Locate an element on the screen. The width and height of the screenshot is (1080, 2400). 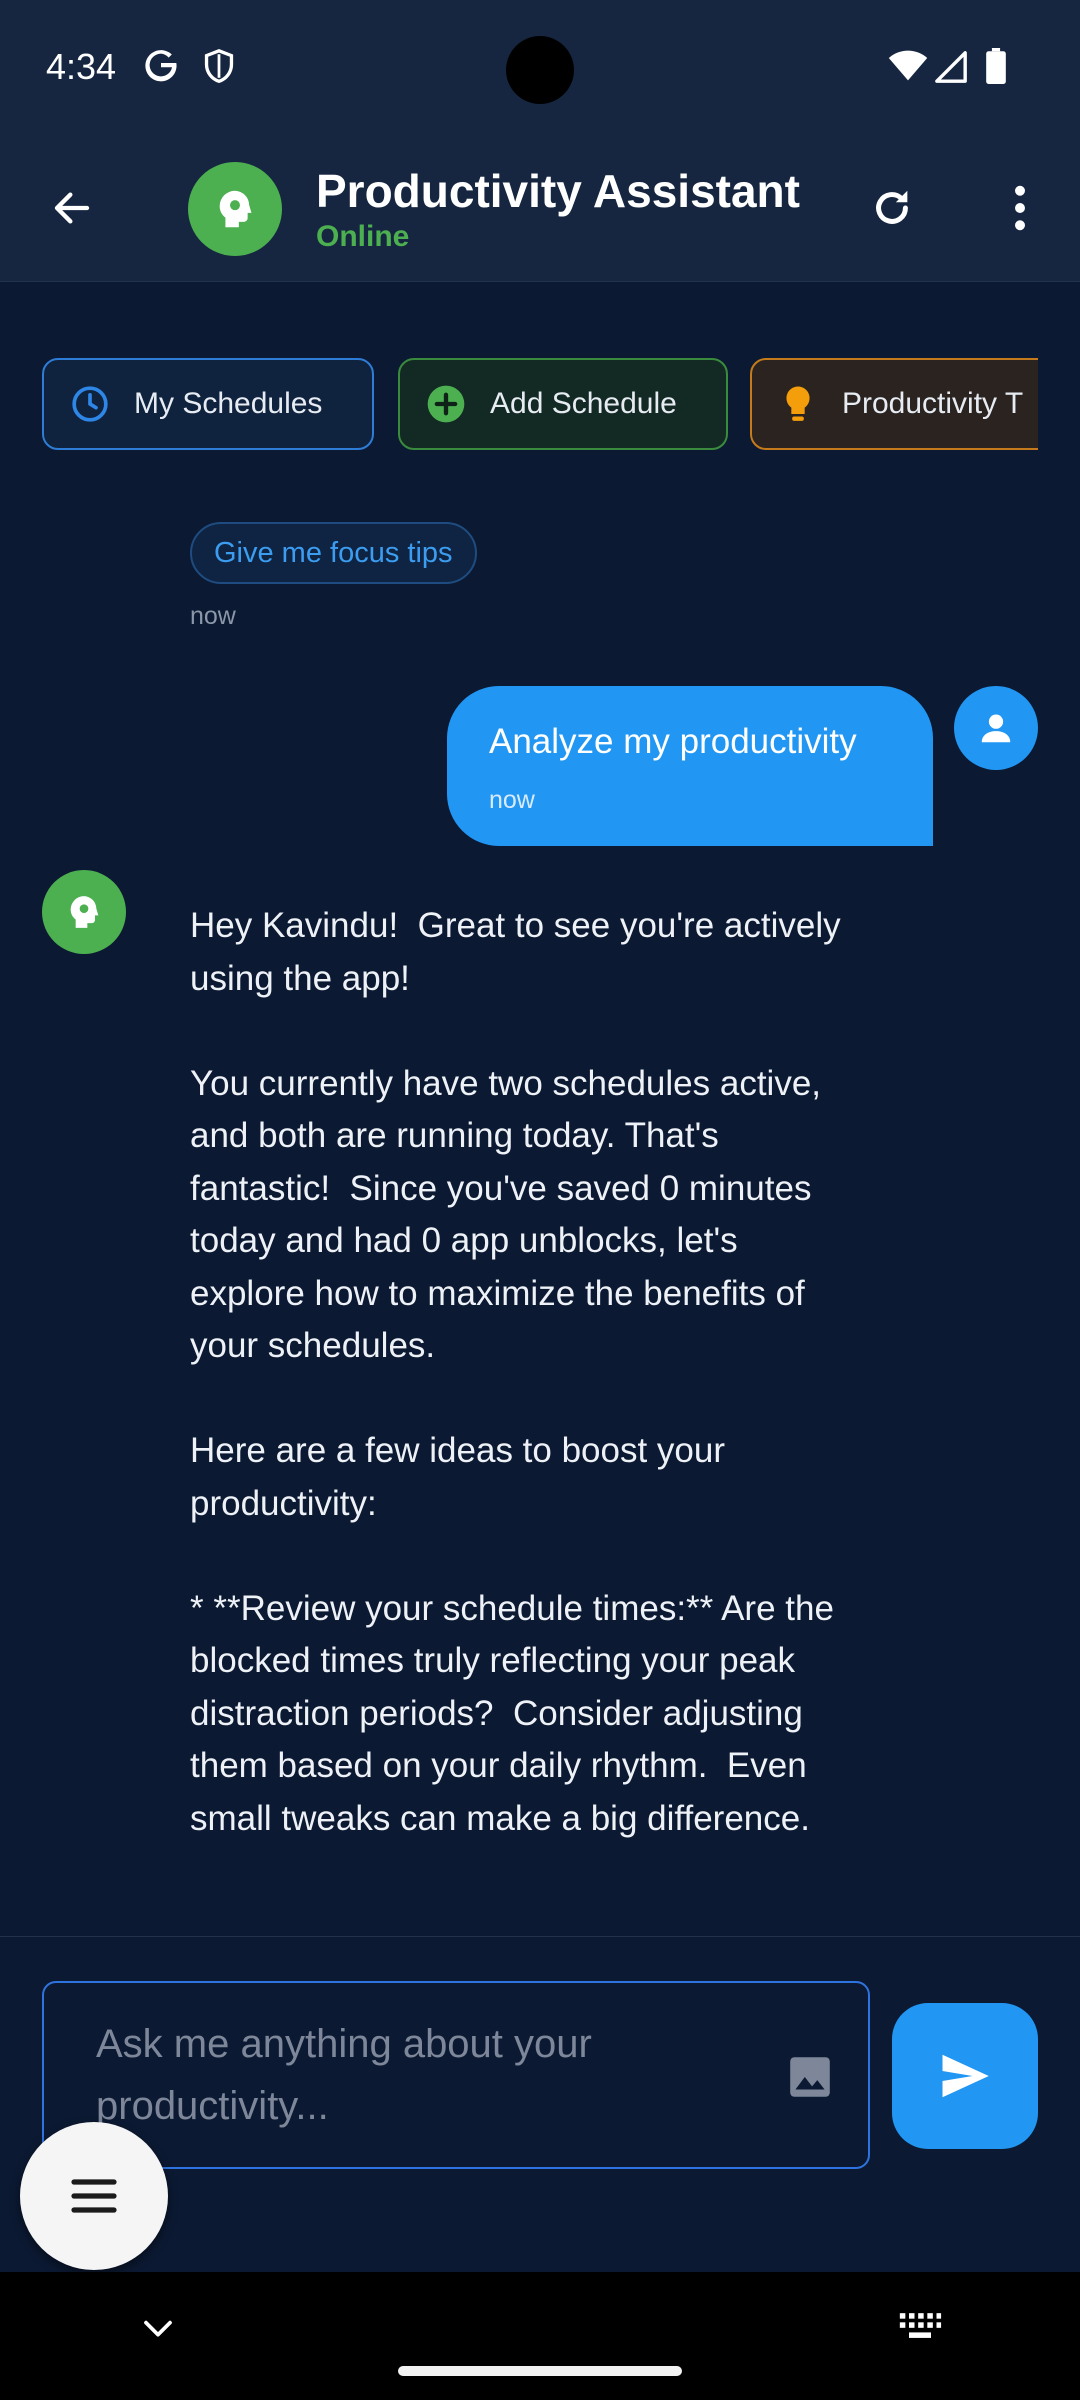
person-icon is located at coordinates (996, 728).